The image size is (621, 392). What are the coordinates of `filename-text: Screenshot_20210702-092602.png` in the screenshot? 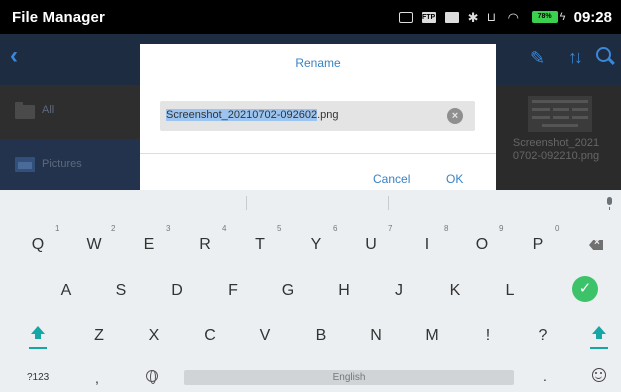 It's located at (252, 115).